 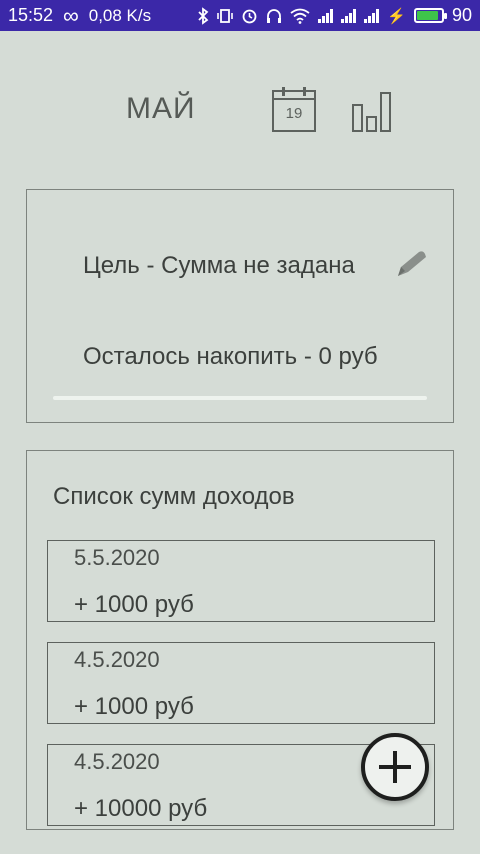 I want to click on income-amount: + 10000 руб, so click(x=141, y=808).